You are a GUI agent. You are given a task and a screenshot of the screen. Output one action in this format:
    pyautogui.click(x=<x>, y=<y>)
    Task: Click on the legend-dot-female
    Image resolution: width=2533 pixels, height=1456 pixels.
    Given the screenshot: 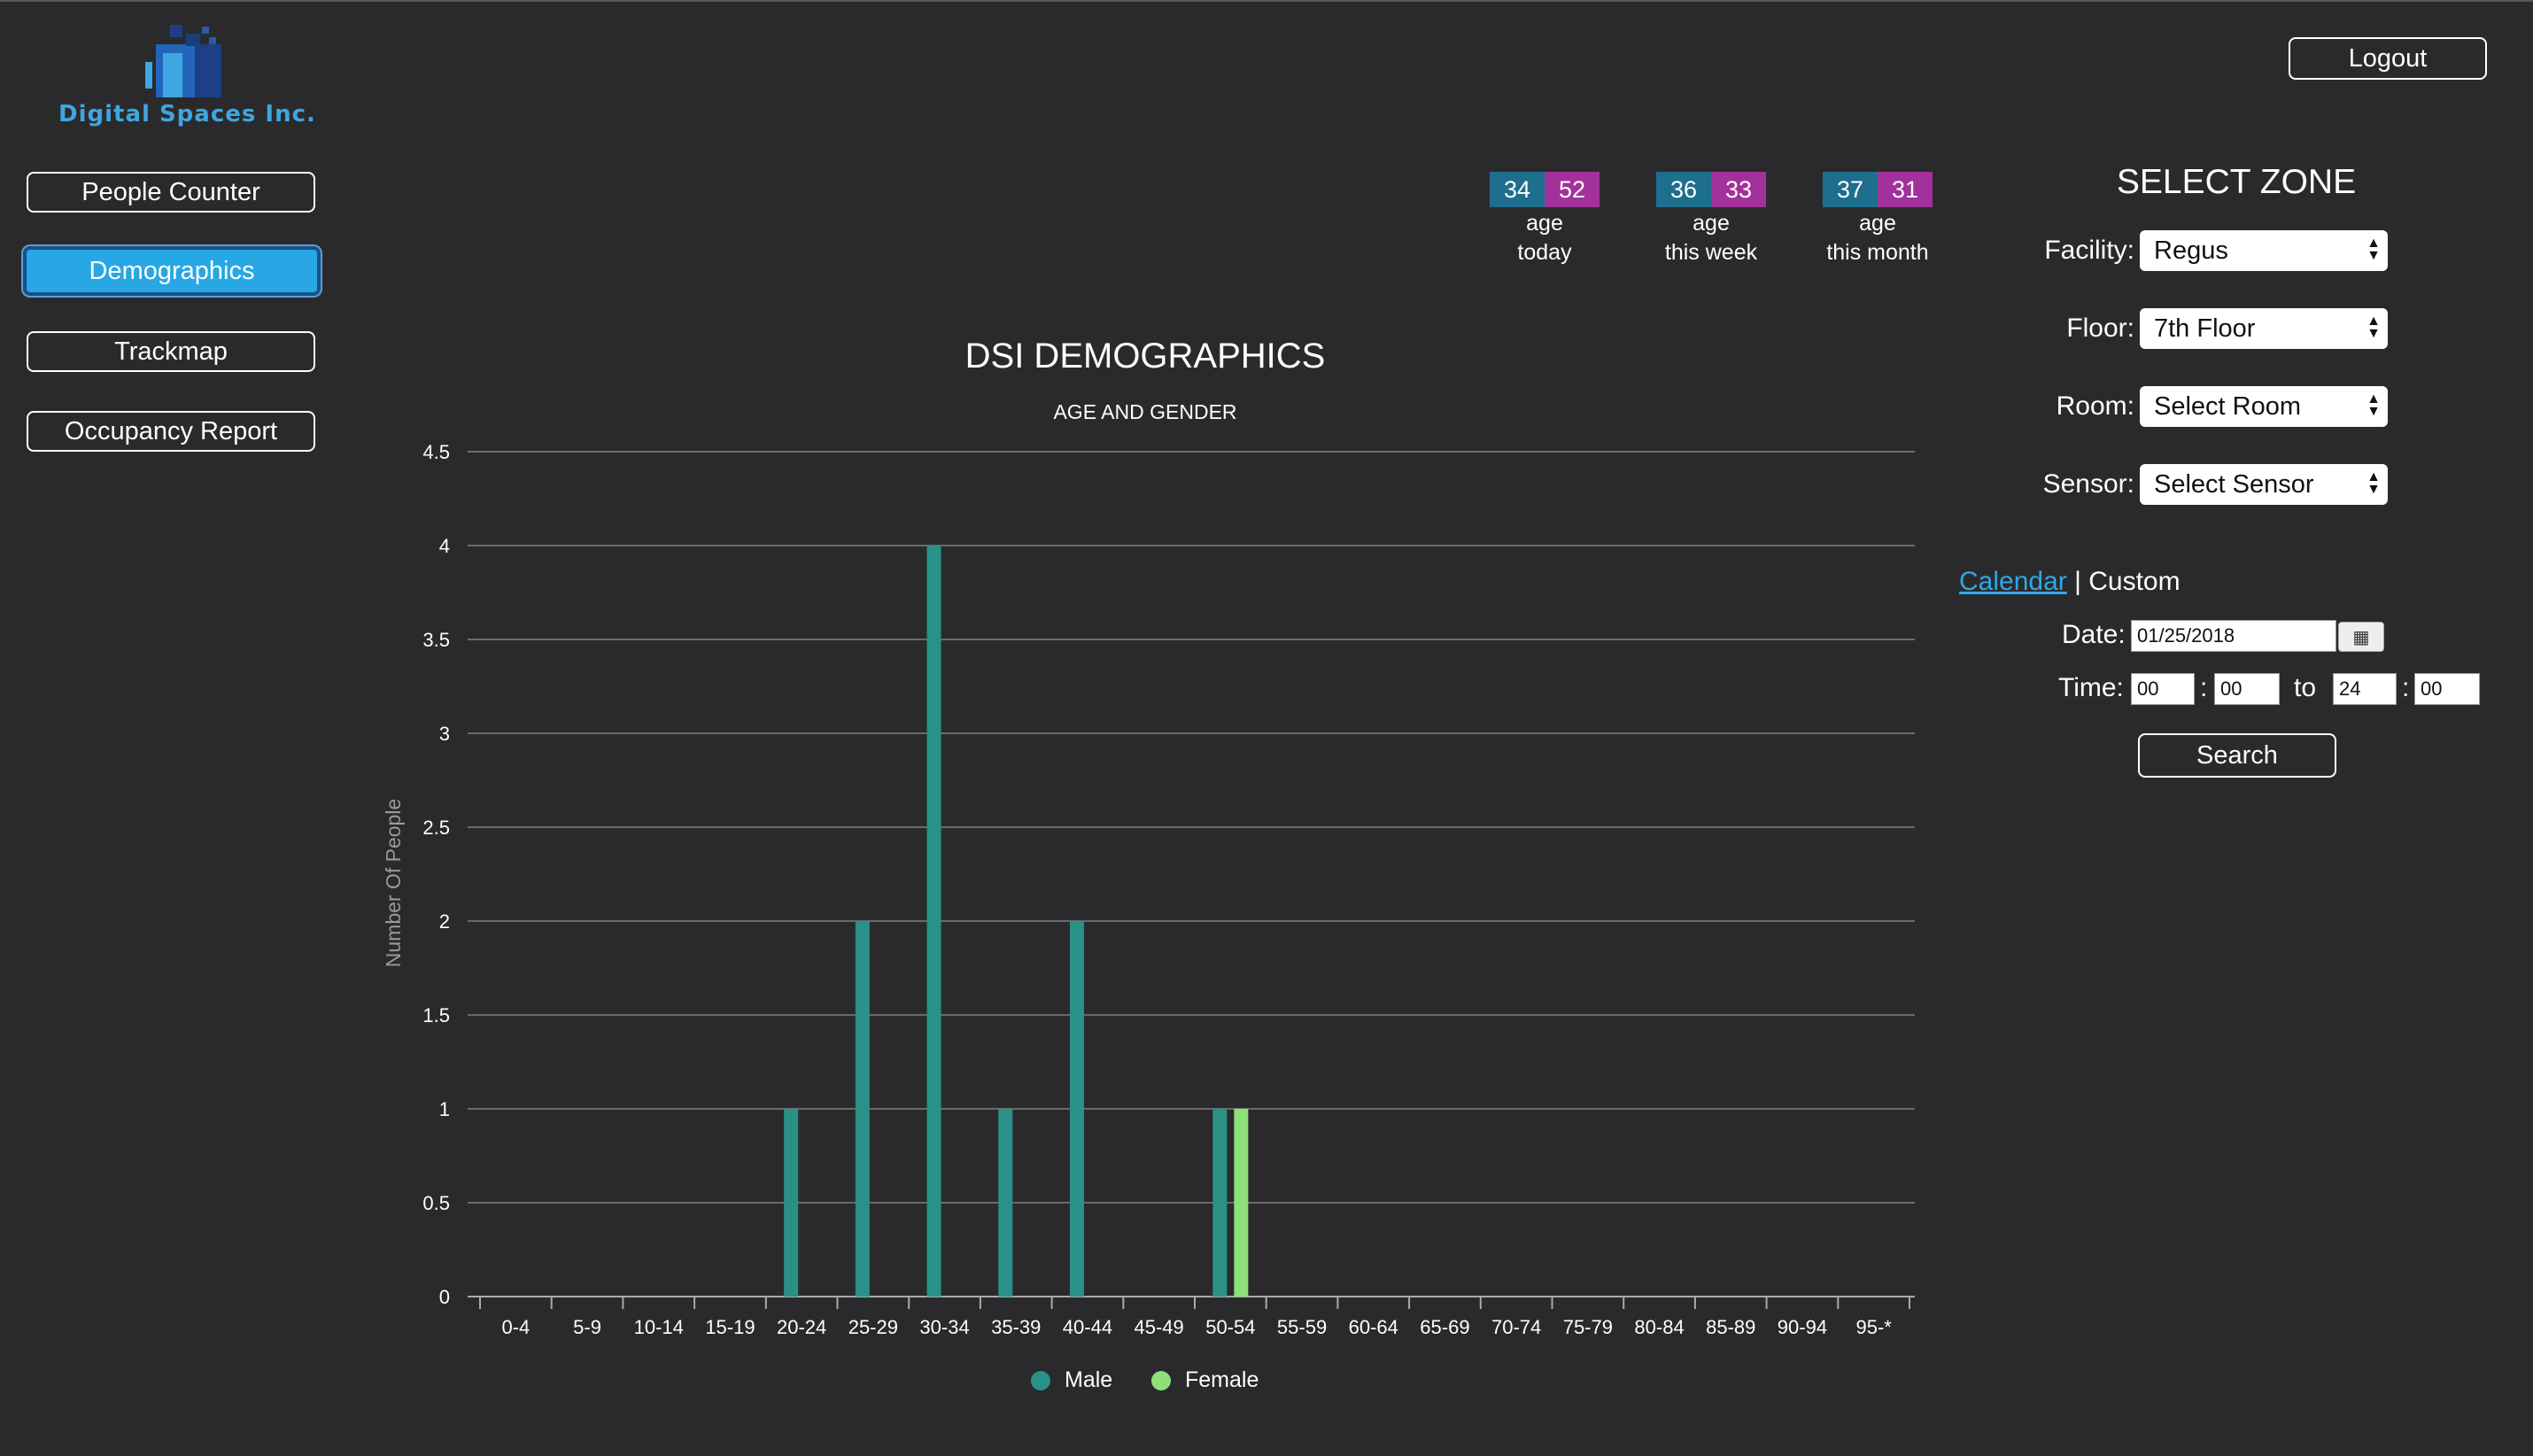 What is the action you would take?
    pyautogui.click(x=1161, y=1380)
    